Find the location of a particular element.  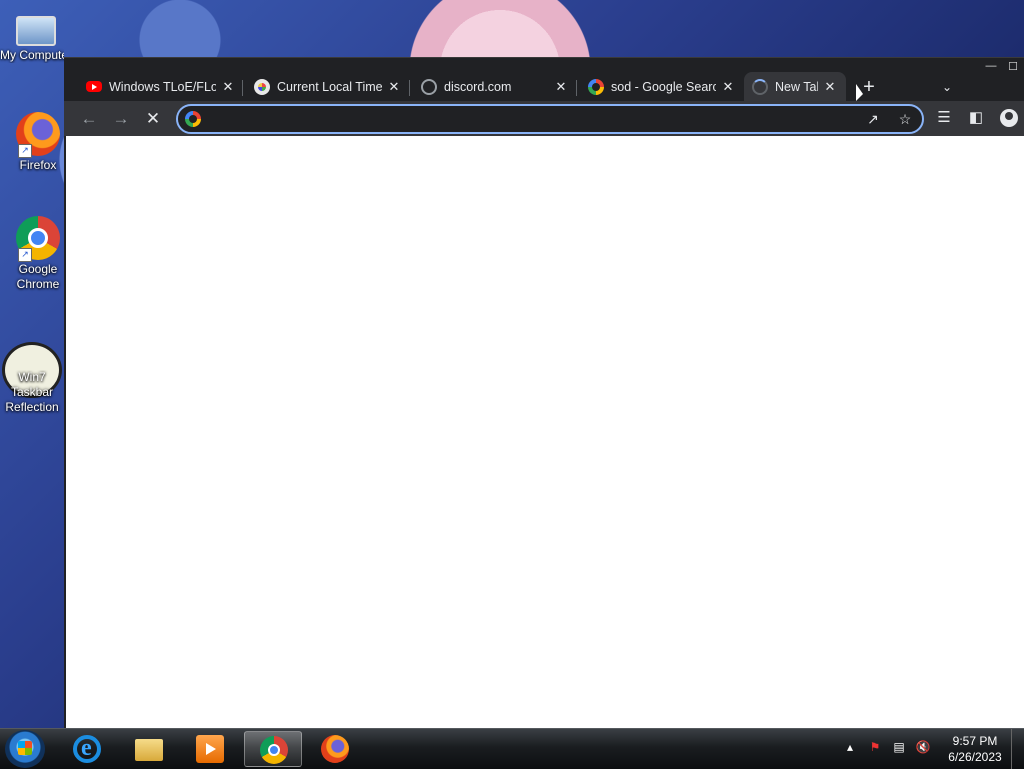

tab-title: discord.com is located at coordinates (478, 86).